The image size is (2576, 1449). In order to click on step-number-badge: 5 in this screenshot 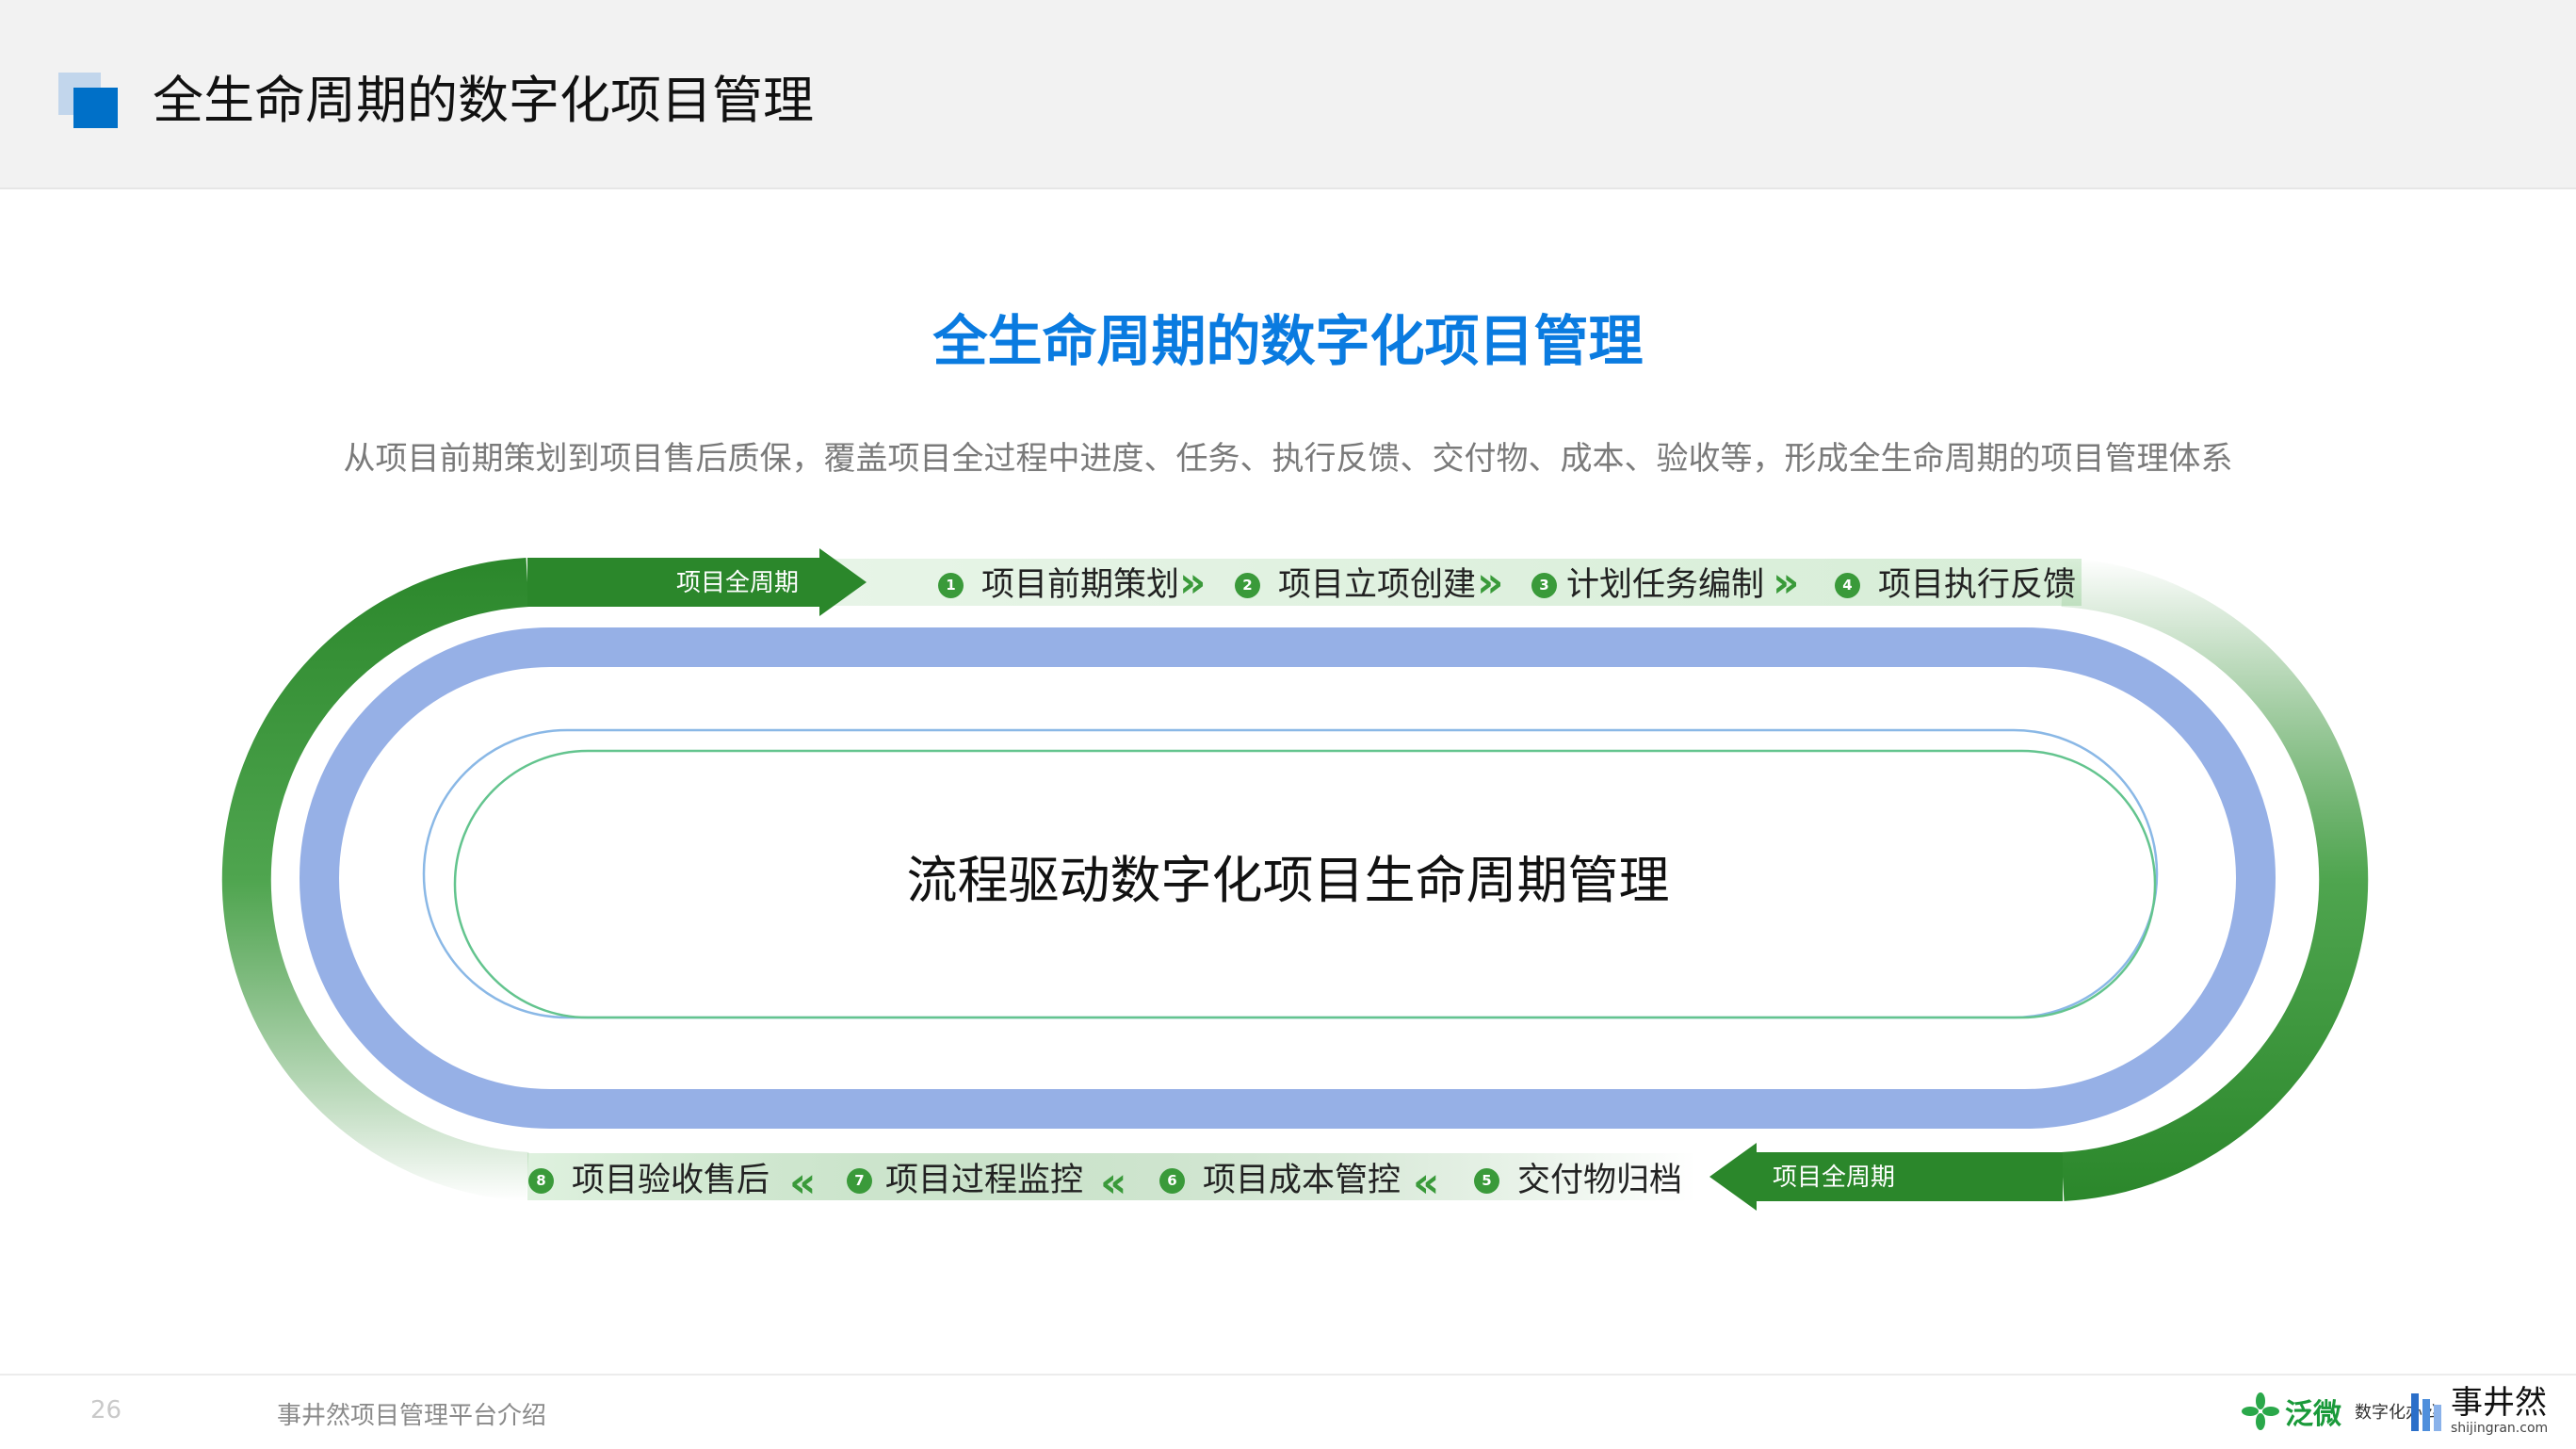, I will do `click(1486, 1180)`.